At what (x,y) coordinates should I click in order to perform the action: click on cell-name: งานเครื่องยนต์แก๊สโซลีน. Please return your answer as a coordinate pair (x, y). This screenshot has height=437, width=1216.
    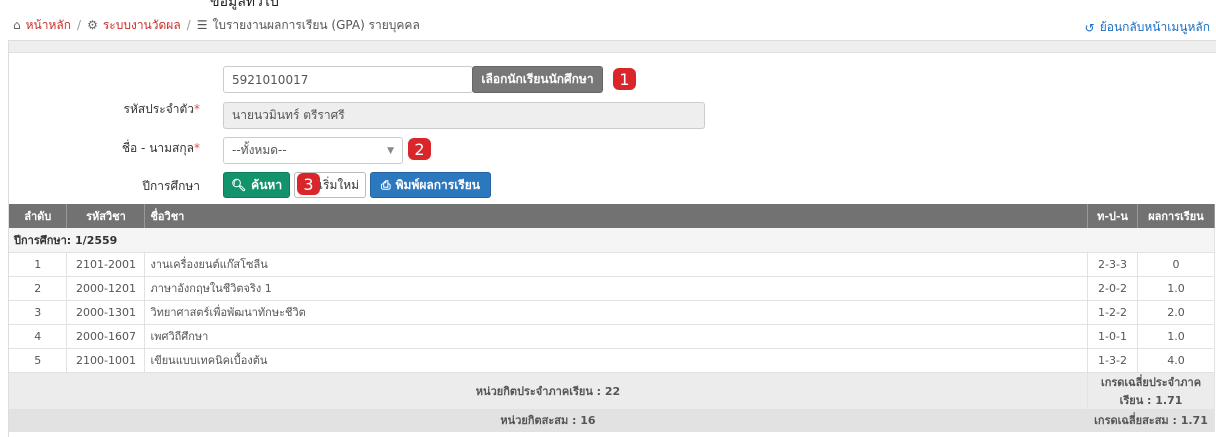
    Looking at the image, I should click on (616, 264).